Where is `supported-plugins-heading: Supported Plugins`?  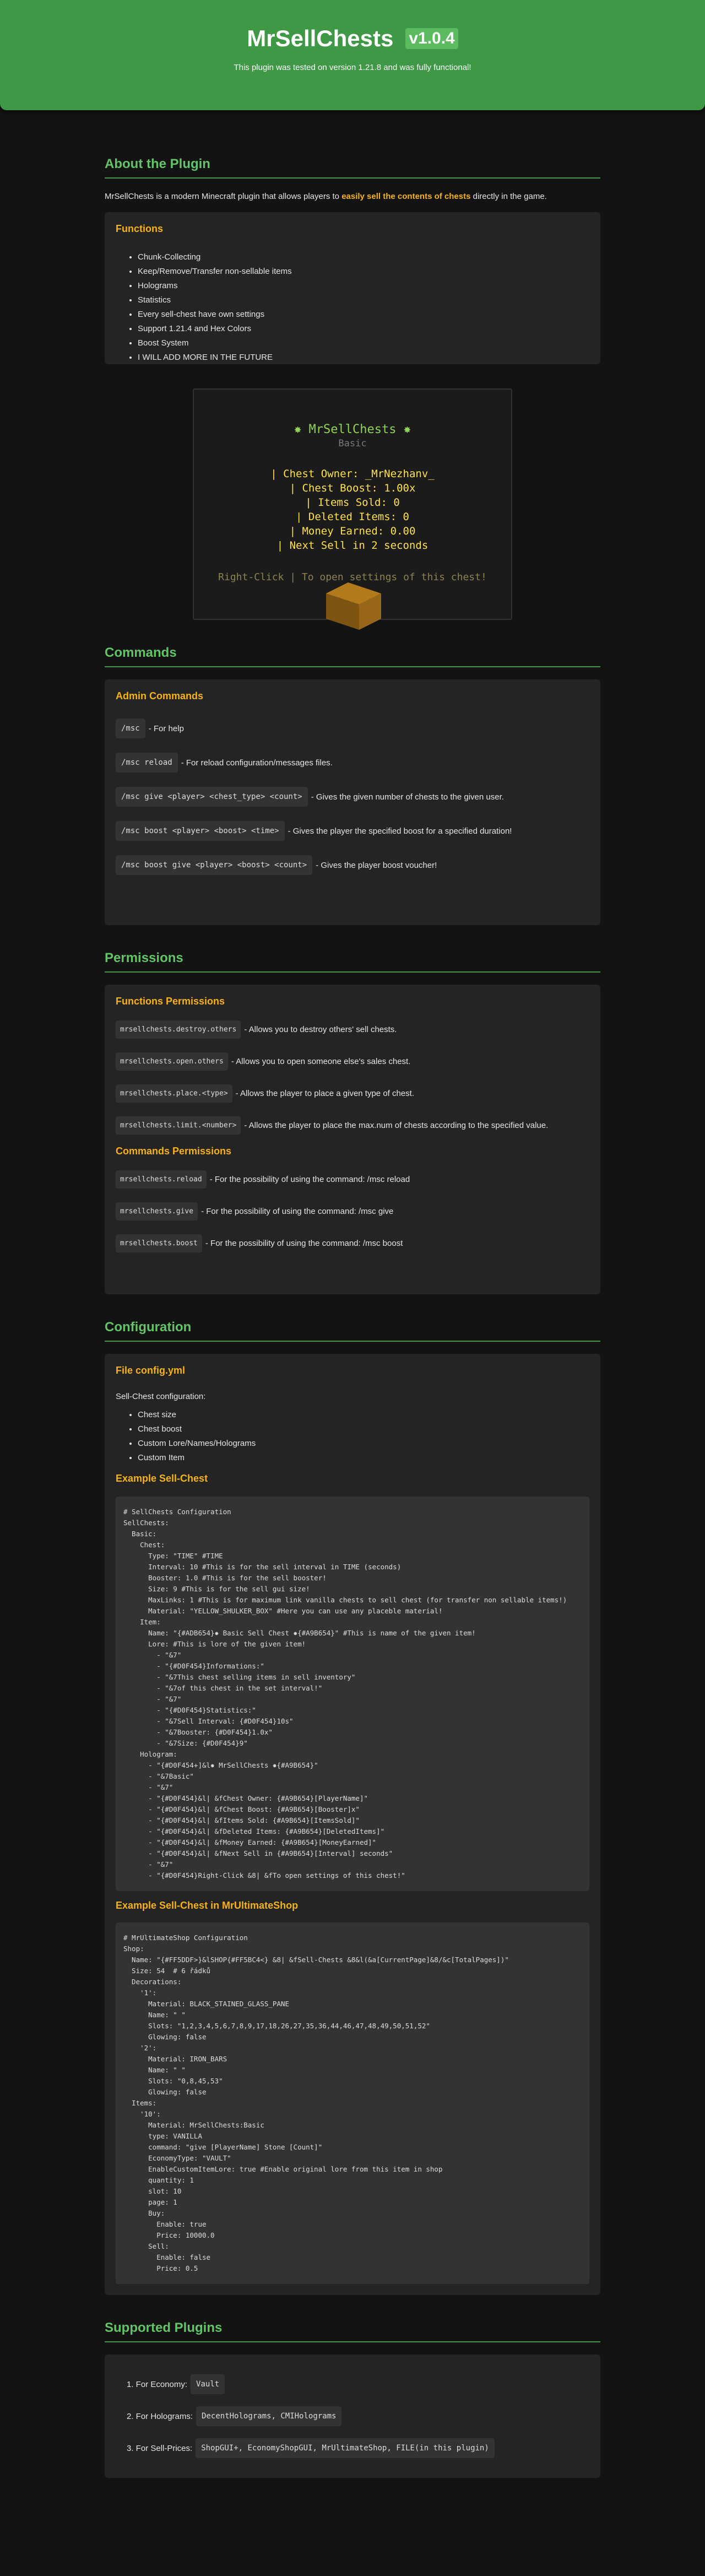
supported-plugins-heading: Supported Plugins is located at coordinates (352, 2331).